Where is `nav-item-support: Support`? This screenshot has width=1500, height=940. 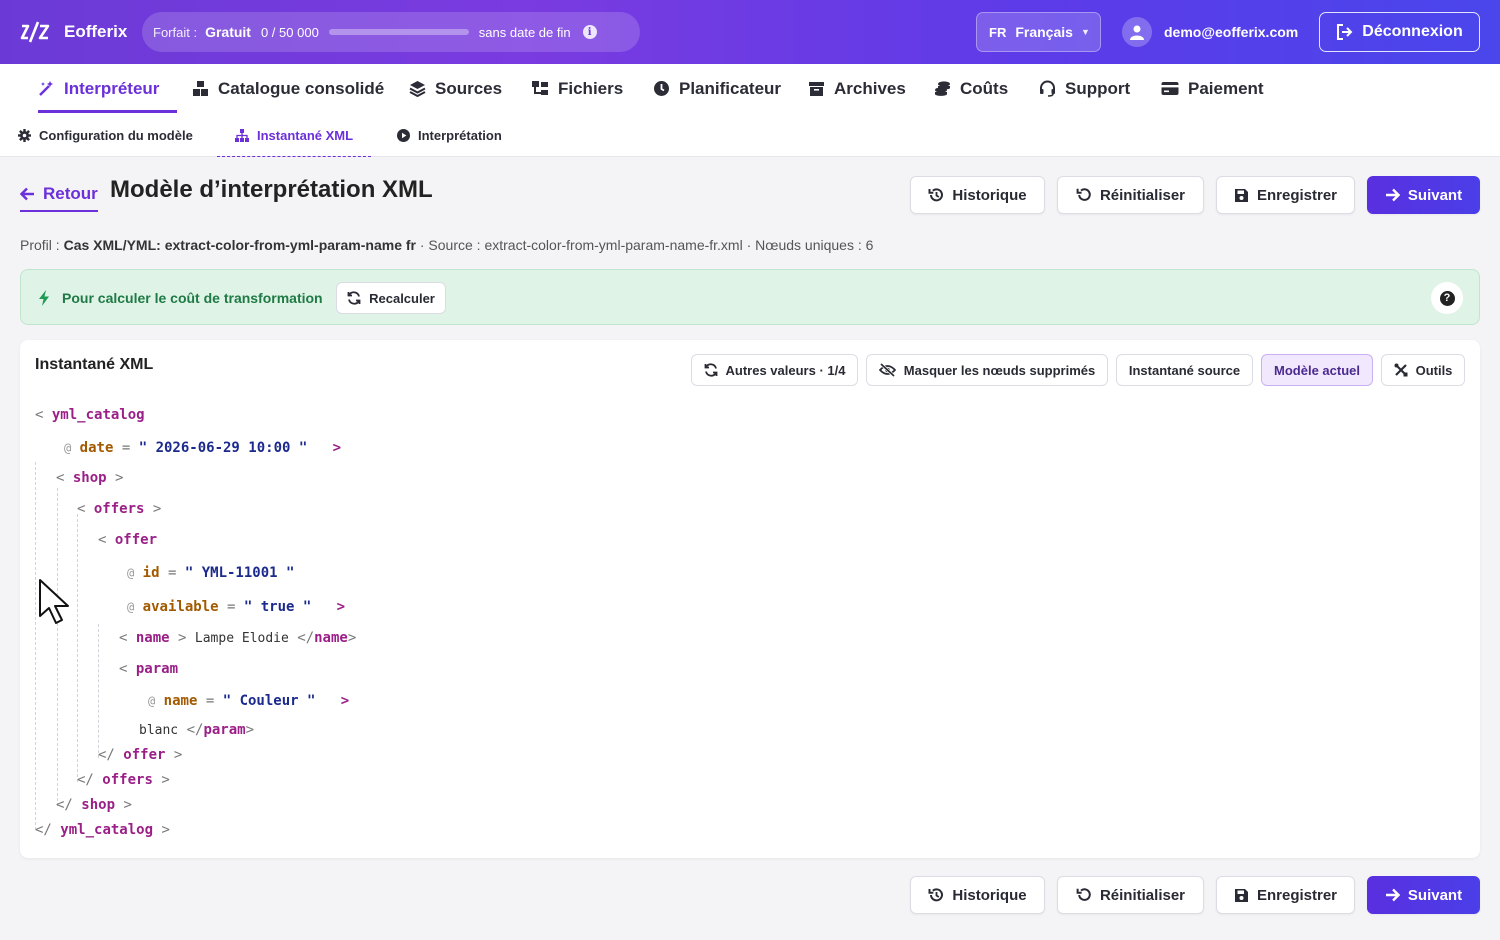 nav-item-support: Support is located at coordinates (1084, 88).